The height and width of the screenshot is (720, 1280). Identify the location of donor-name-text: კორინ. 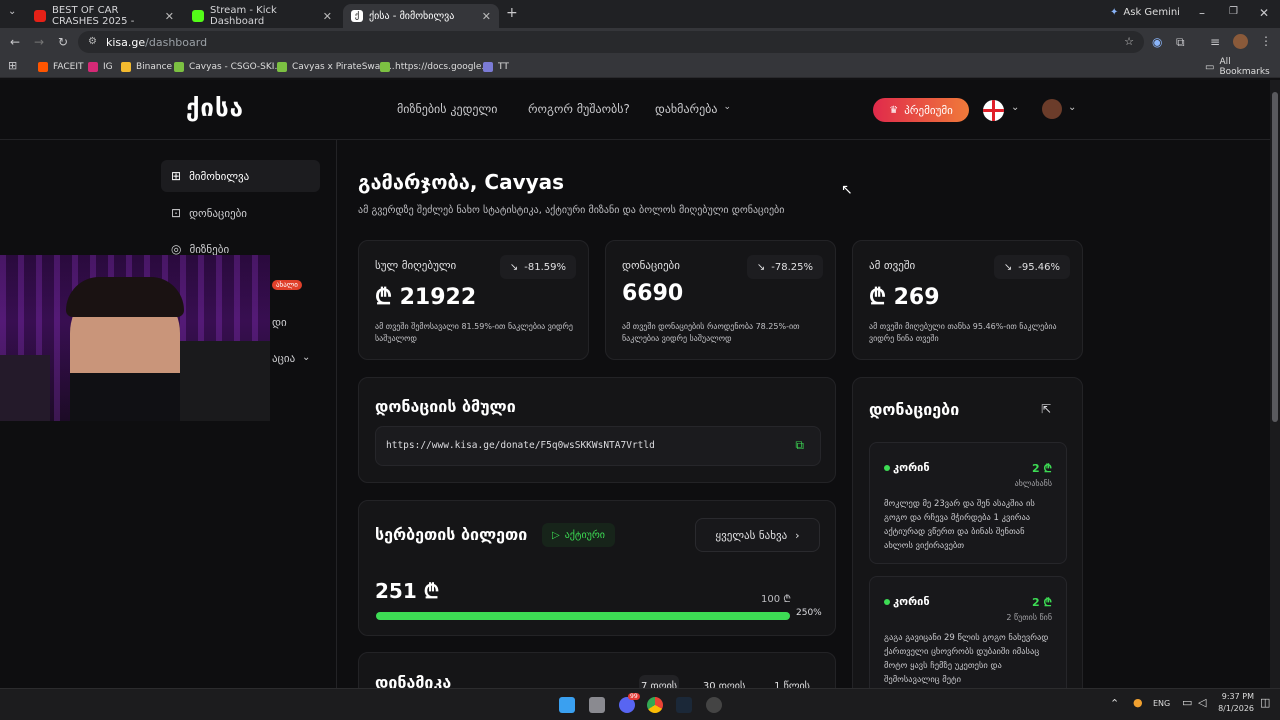
(911, 467).